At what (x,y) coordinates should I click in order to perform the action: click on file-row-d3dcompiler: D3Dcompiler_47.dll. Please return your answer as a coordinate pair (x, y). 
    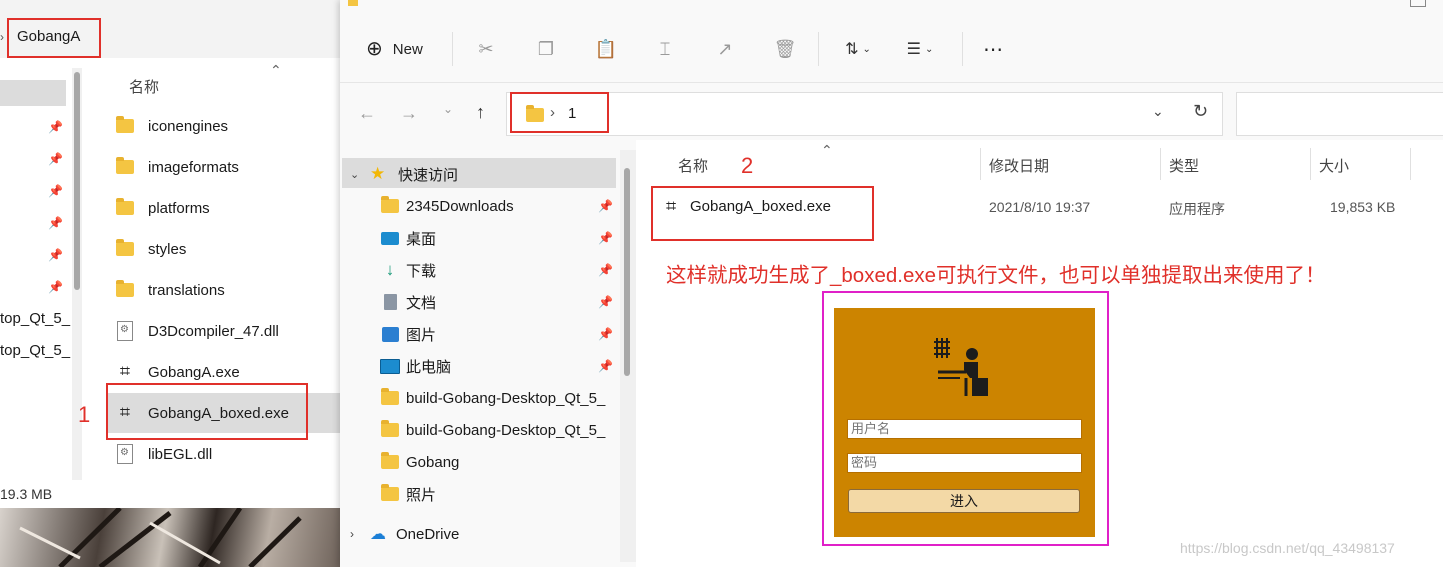
    Looking at the image, I should click on (223, 331).